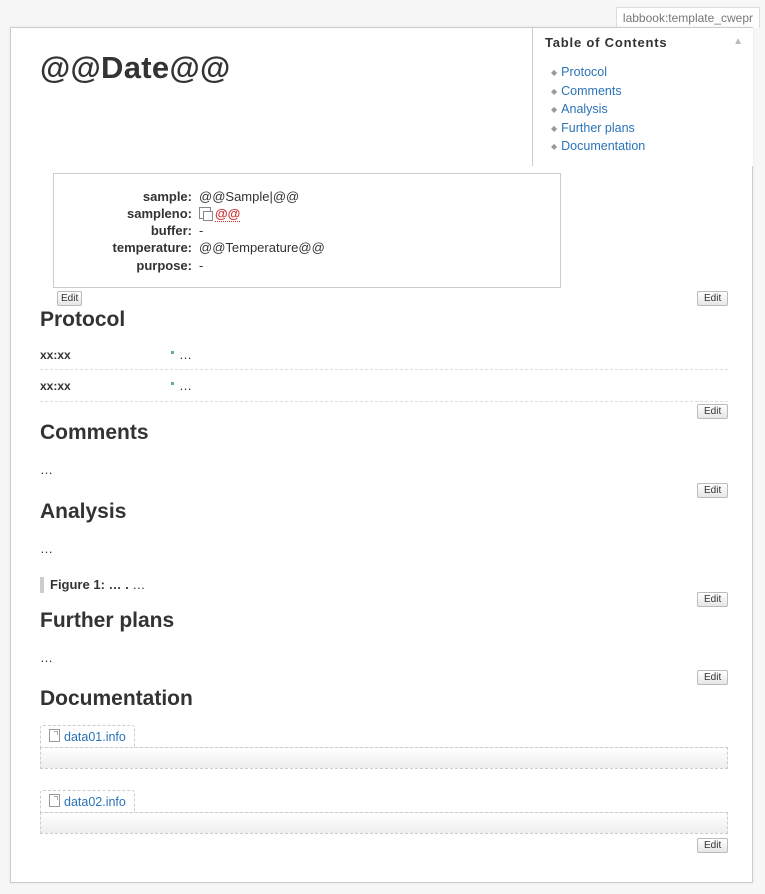 The image size is (765, 894). Describe the element at coordinates (713, 490) in the screenshot. I see `edit-comments-button: Edit` at that location.